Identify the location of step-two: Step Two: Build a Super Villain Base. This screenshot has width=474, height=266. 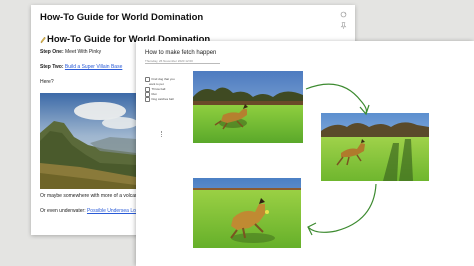
(81, 67).